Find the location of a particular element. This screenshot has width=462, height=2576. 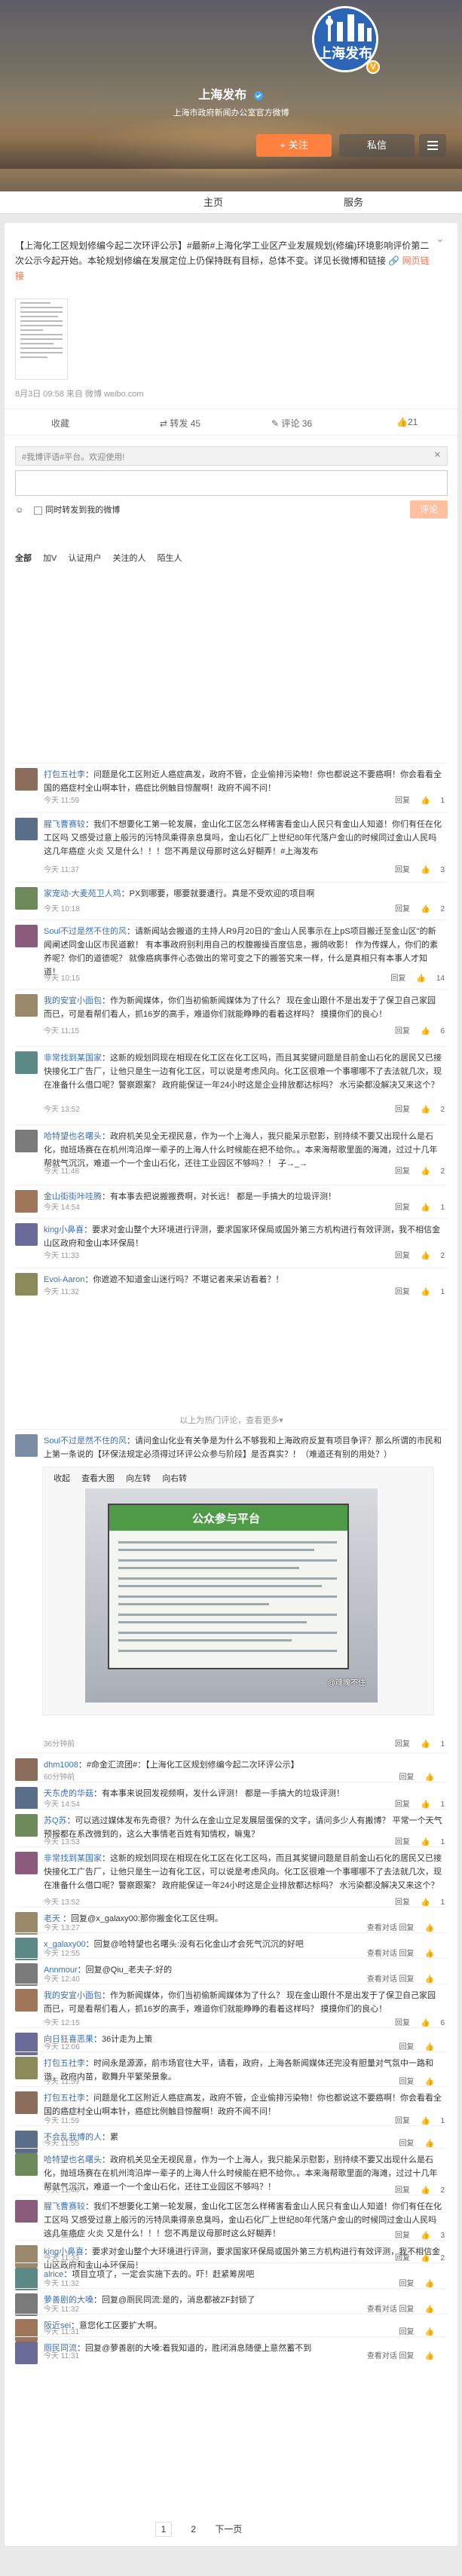

comment-author: Soul不过是然不住的风 is located at coordinates (85, 1441).